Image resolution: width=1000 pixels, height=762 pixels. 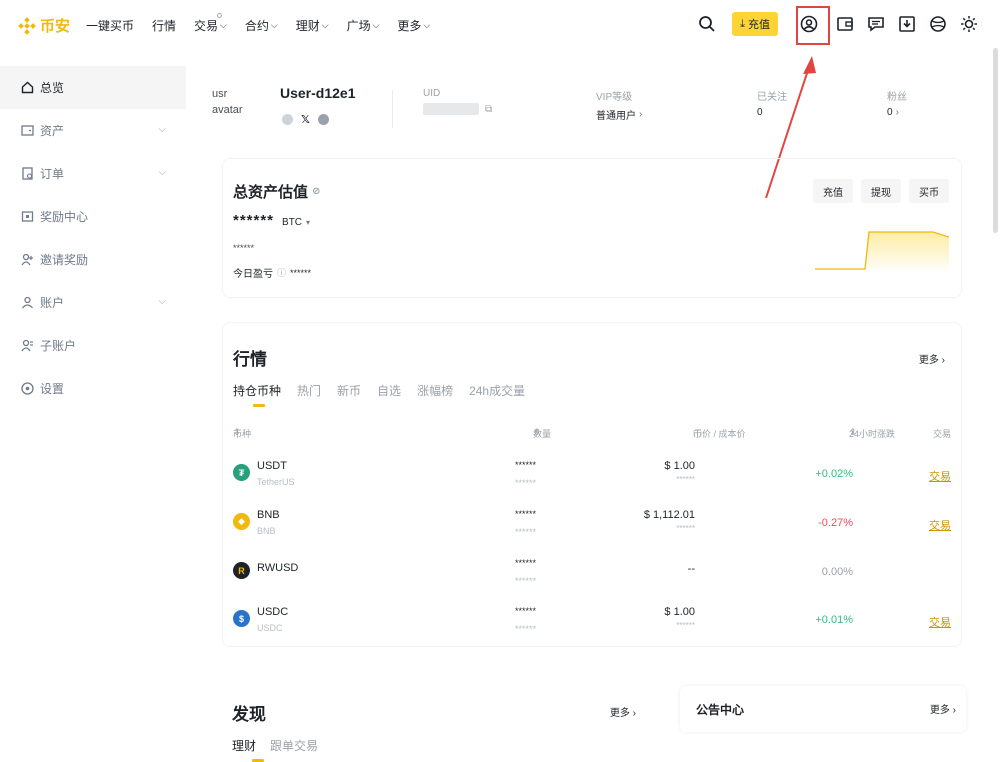 I want to click on username: User-d12e1, so click(x=318, y=93).